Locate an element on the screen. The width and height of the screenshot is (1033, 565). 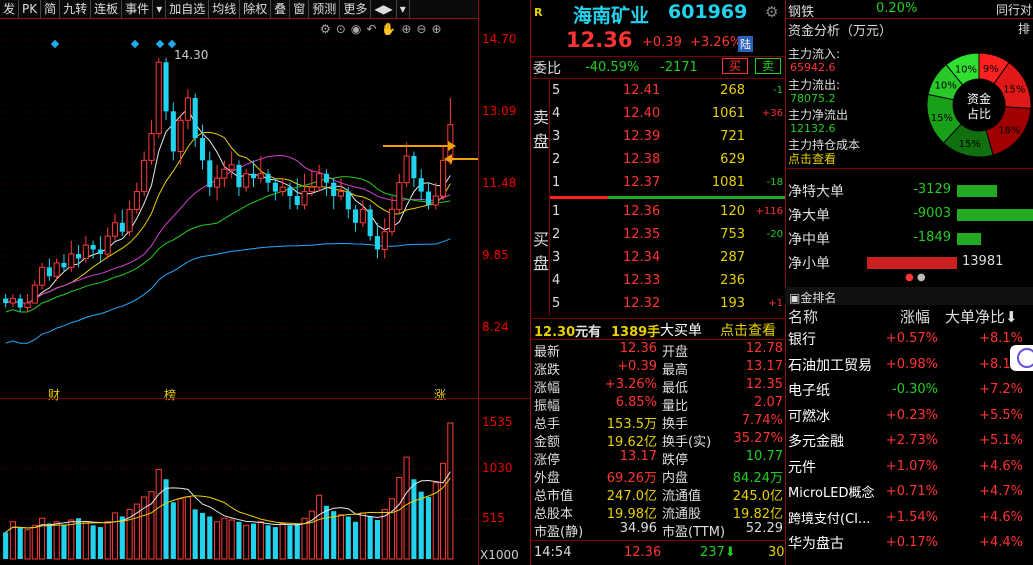
sort-tab: 排 is located at coordinates (1024, 28).